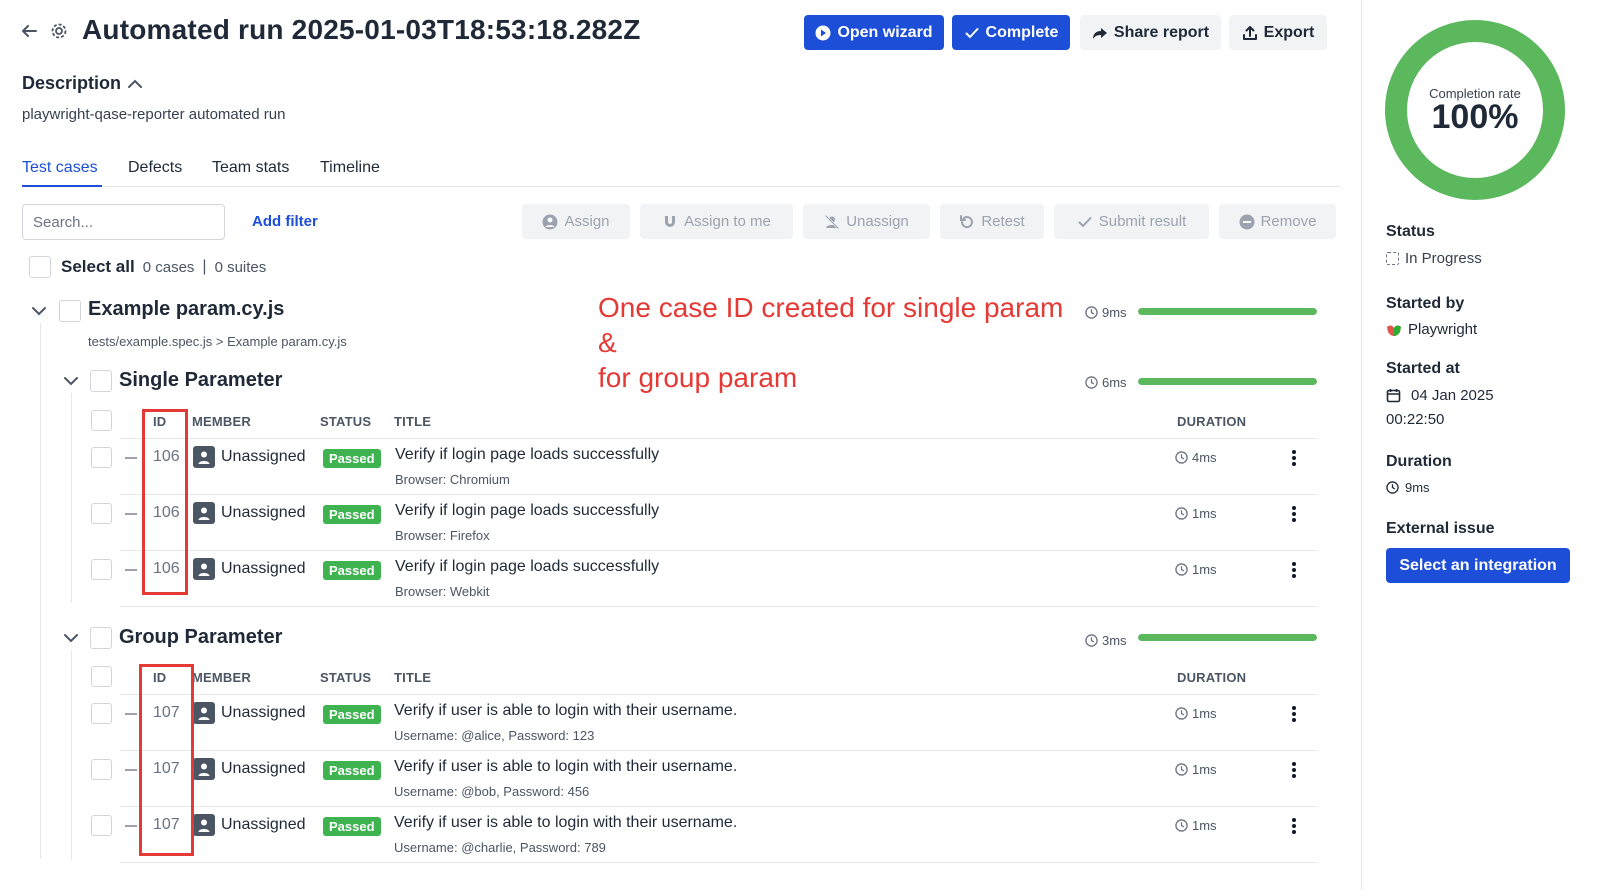 Image resolution: width=1614 pixels, height=896 pixels. Describe the element at coordinates (240, 267) in the screenshot. I see `selected-suites-count: 0 suites` at that location.